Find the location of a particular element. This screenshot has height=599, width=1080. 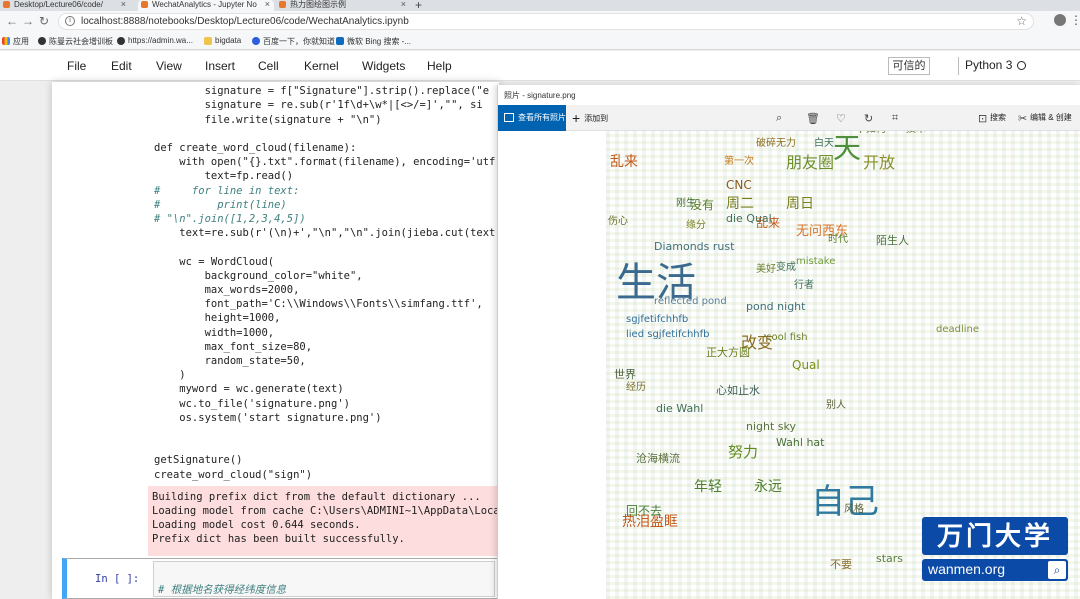

browser-tab: Desktop/Lecture06/code/ × is located at coordinates (65, 5).